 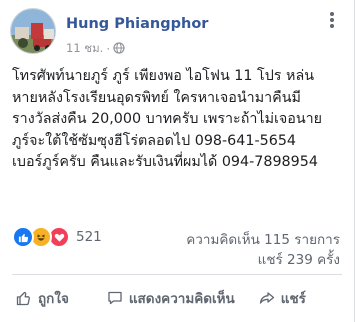 I want to click on comments-count: ความคิดเห็น 115 รายการ, so click(x=263, y=239).